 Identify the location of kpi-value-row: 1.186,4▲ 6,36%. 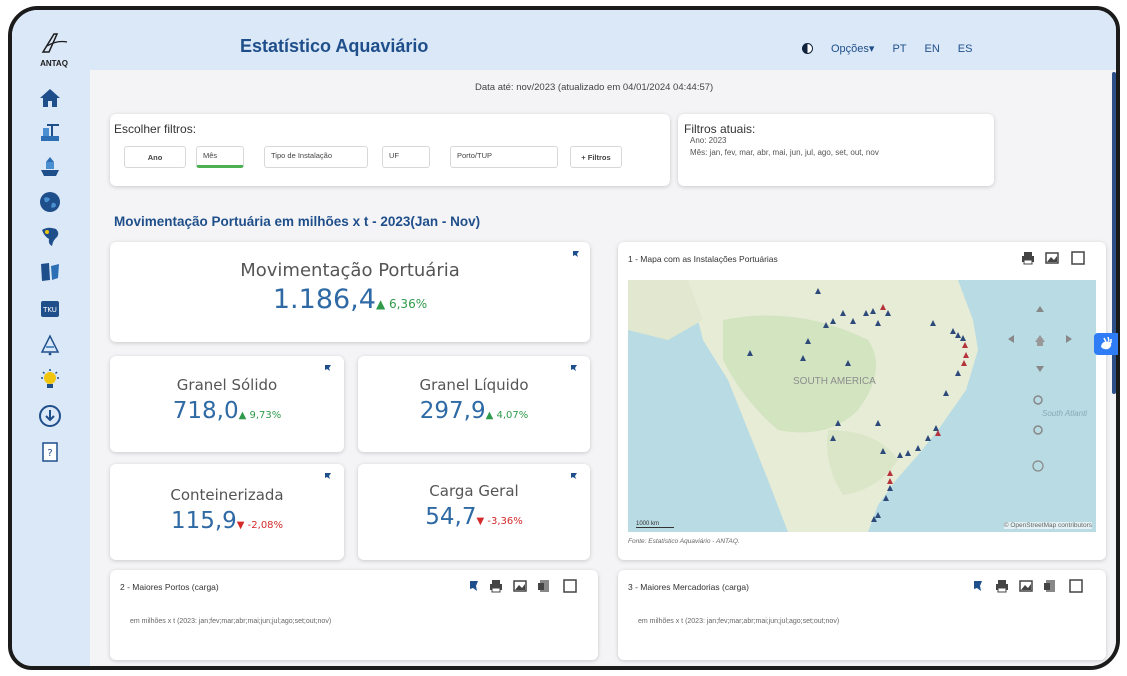
(350, 299).